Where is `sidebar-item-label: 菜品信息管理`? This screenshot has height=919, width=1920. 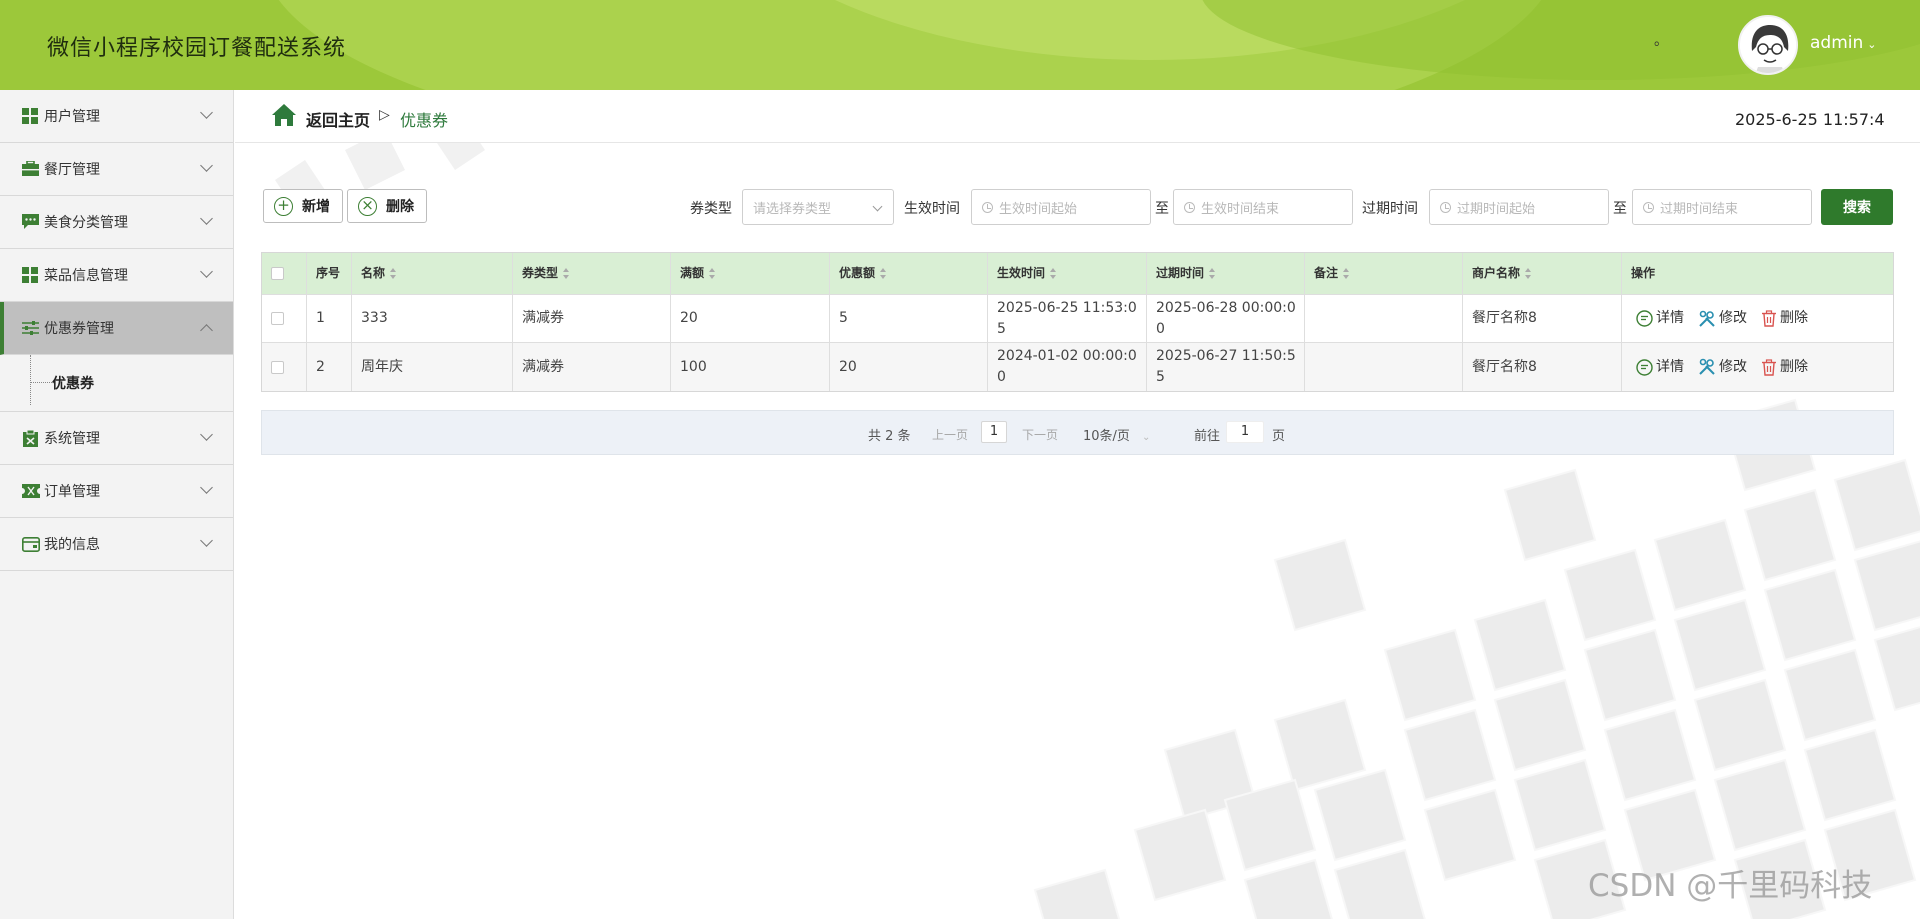
sidebar-item-label: 菜品信息管理 is located at coordinates (86, 276).